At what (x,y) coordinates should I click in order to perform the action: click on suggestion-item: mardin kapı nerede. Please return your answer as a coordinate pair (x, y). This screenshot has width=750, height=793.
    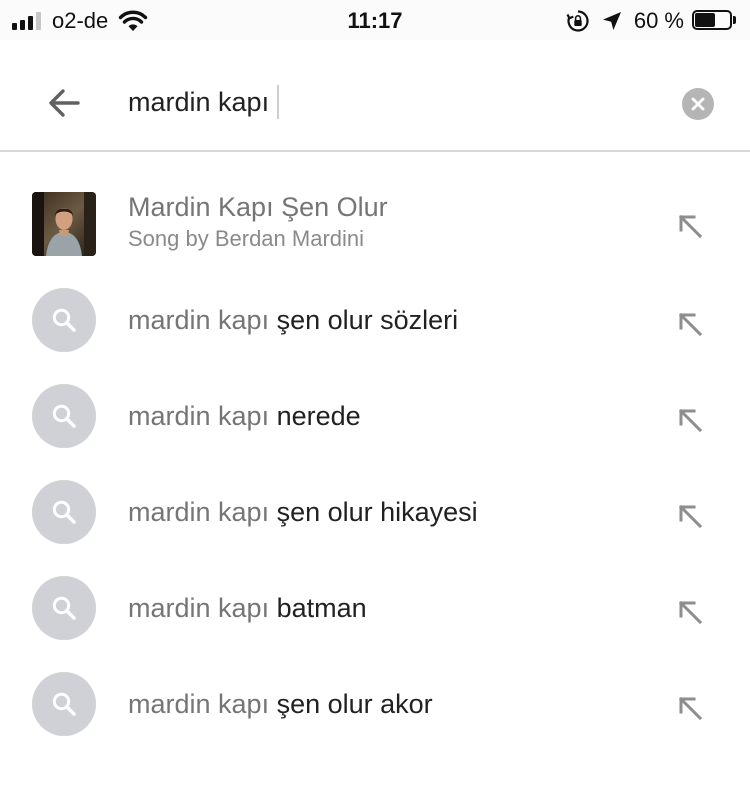
    Looking at the image, I should click on (375, 416).